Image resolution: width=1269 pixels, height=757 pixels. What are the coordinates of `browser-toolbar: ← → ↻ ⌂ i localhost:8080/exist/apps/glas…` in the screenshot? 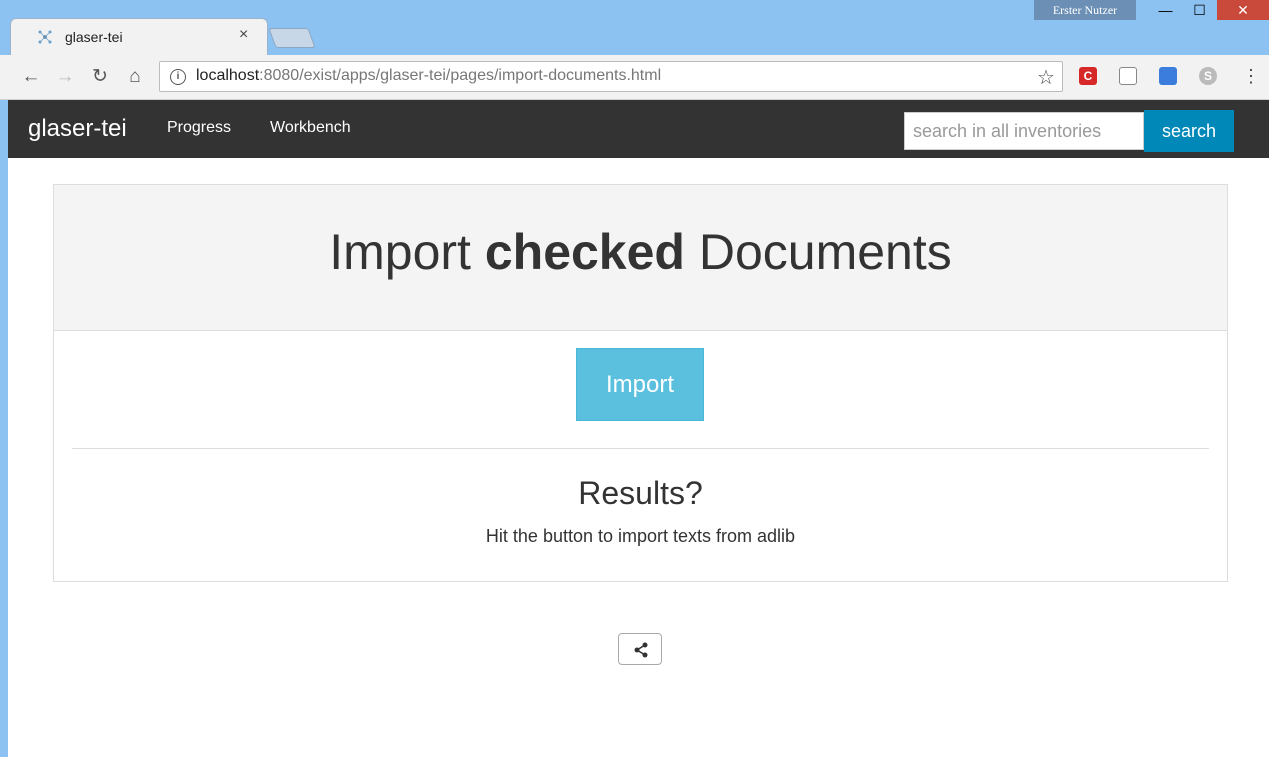 It's located at (634, 77).